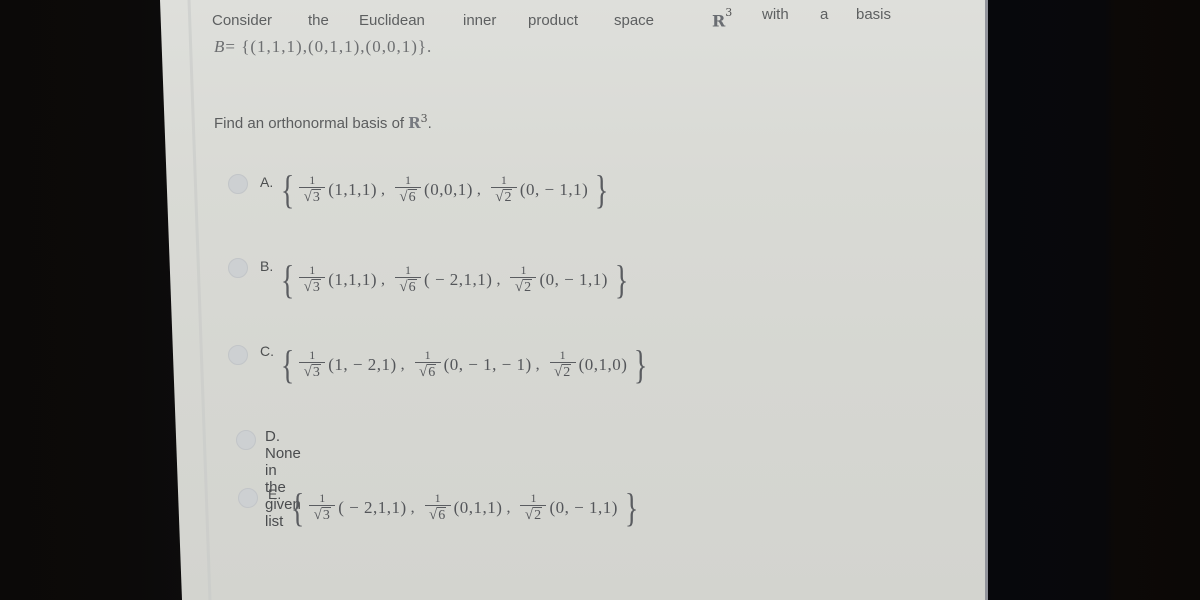 Image resolution: width=1200 pixels, height=600 pixels. Describe the element at coordinates (362, 364) in the screenshot. I see `vector: (1, − 2,1)` at that location.